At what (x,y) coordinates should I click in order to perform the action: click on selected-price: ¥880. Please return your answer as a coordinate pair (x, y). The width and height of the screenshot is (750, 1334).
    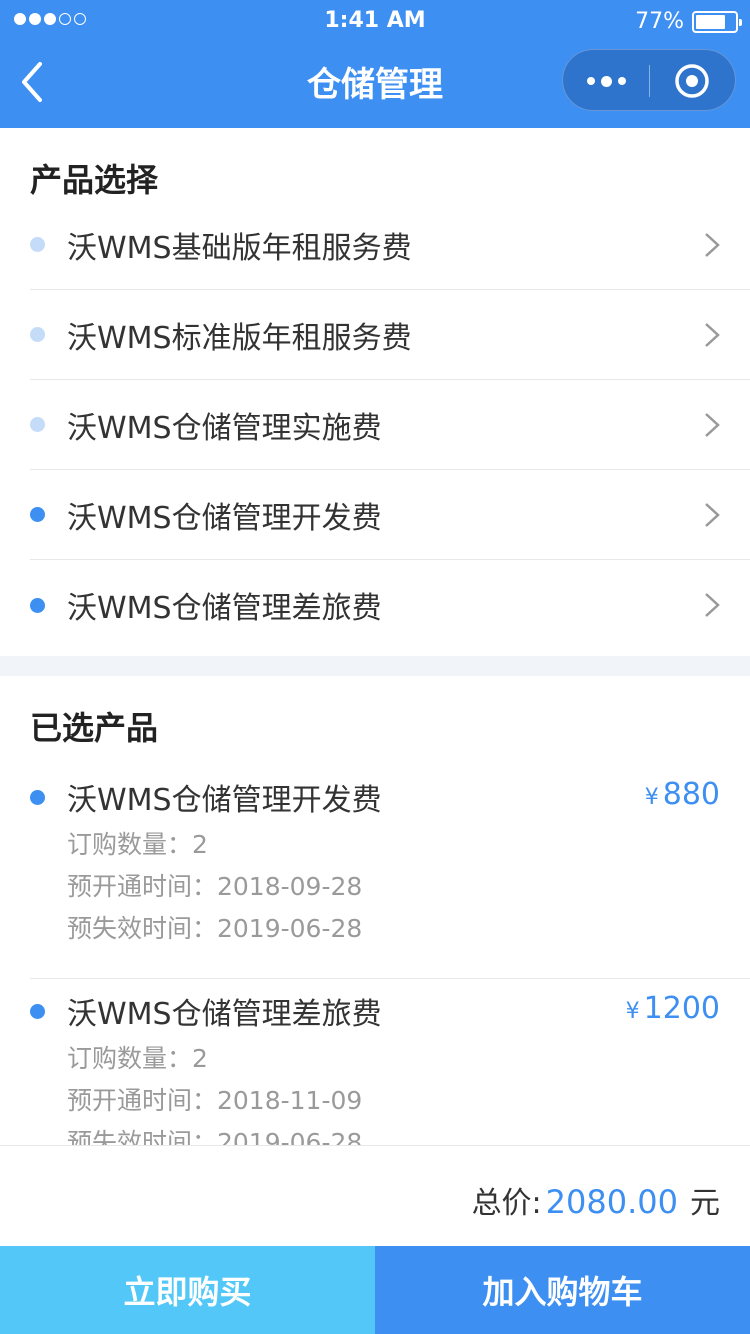
    Looking at the image, I should click on (682, 794).